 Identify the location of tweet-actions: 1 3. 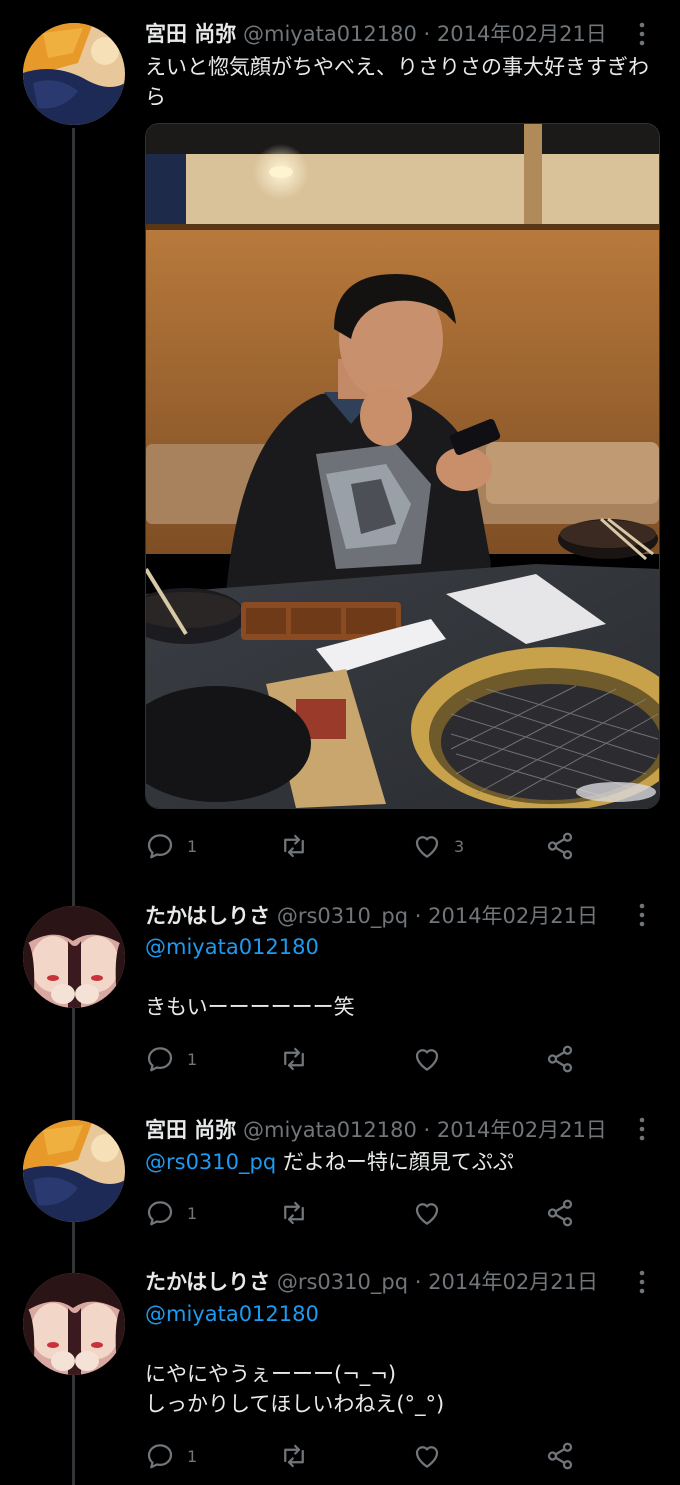
(370, 846).